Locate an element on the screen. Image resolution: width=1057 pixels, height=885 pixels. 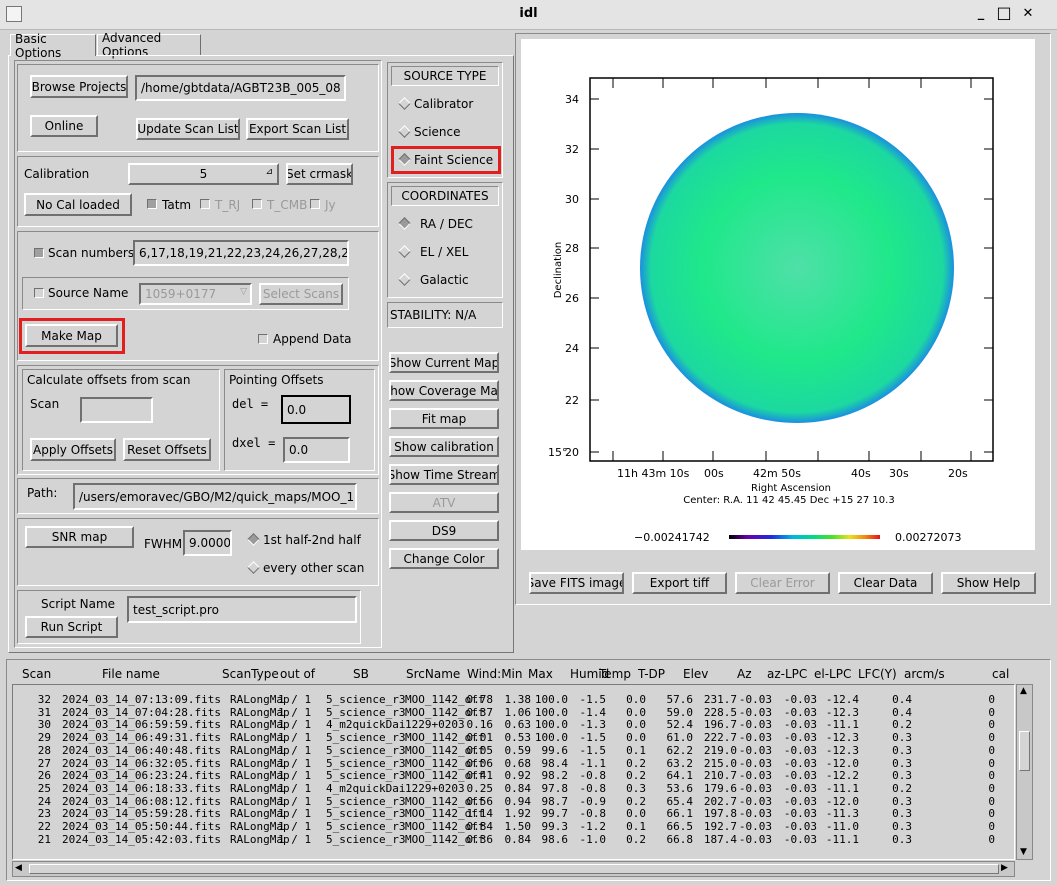
change-color-button: Change Color is located at coordinates (444, 558).